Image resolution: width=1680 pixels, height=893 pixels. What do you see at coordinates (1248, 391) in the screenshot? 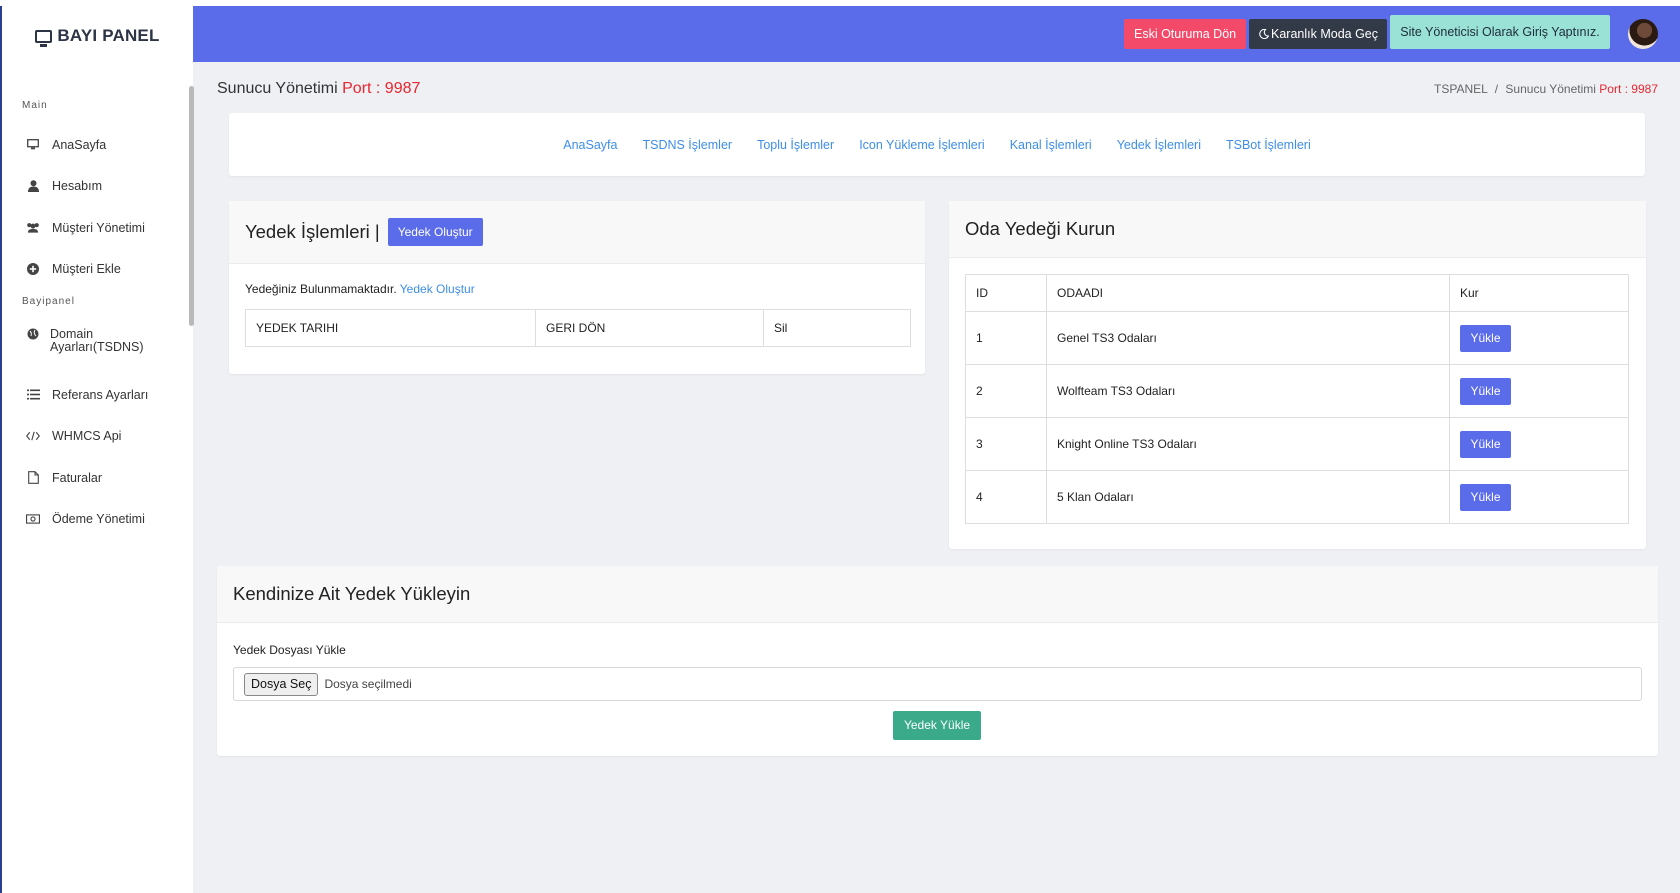
I see `row-name: Wolfteam TS3 Odaları` at bounding box center [1248, 391].